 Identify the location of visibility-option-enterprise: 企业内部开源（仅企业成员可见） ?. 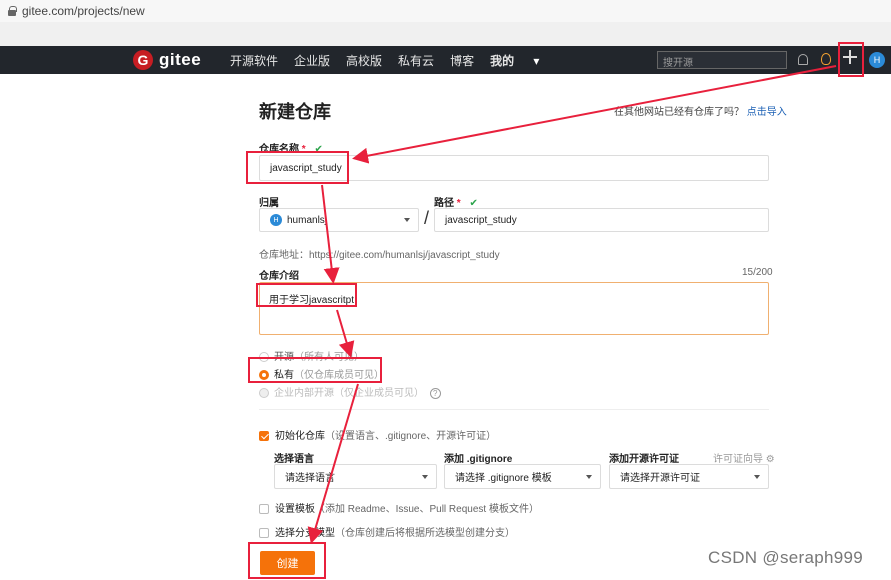
(350, 391).